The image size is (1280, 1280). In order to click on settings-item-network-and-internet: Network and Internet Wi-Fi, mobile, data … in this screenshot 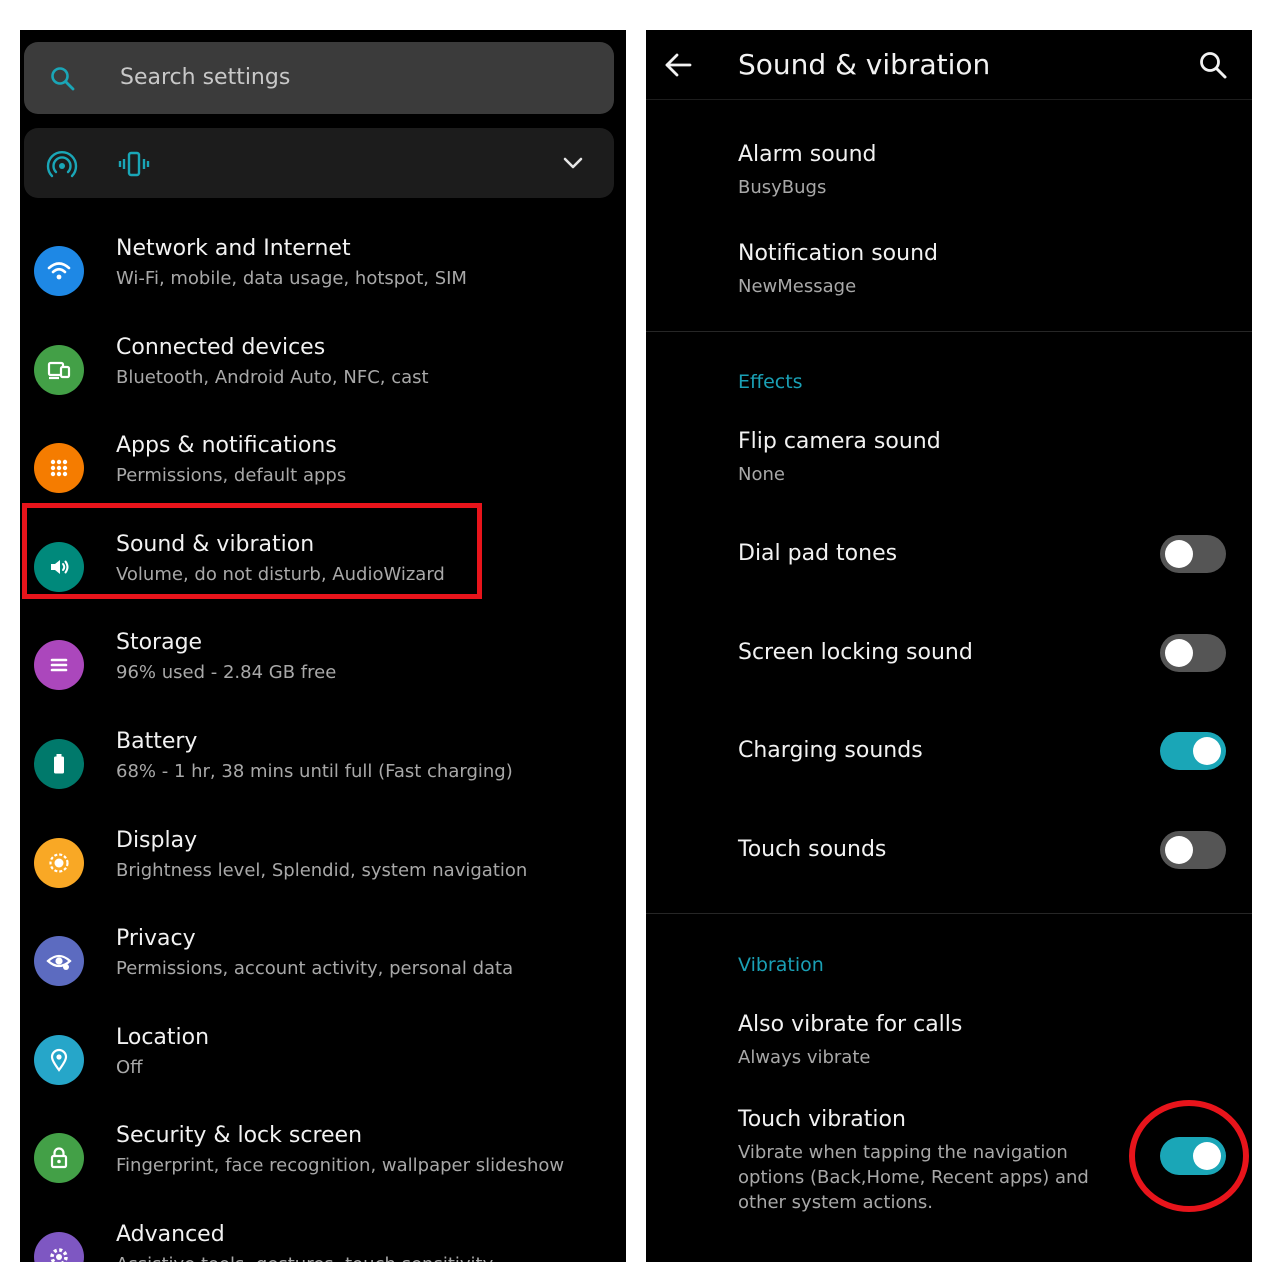, I will do `click(323, 273)`.